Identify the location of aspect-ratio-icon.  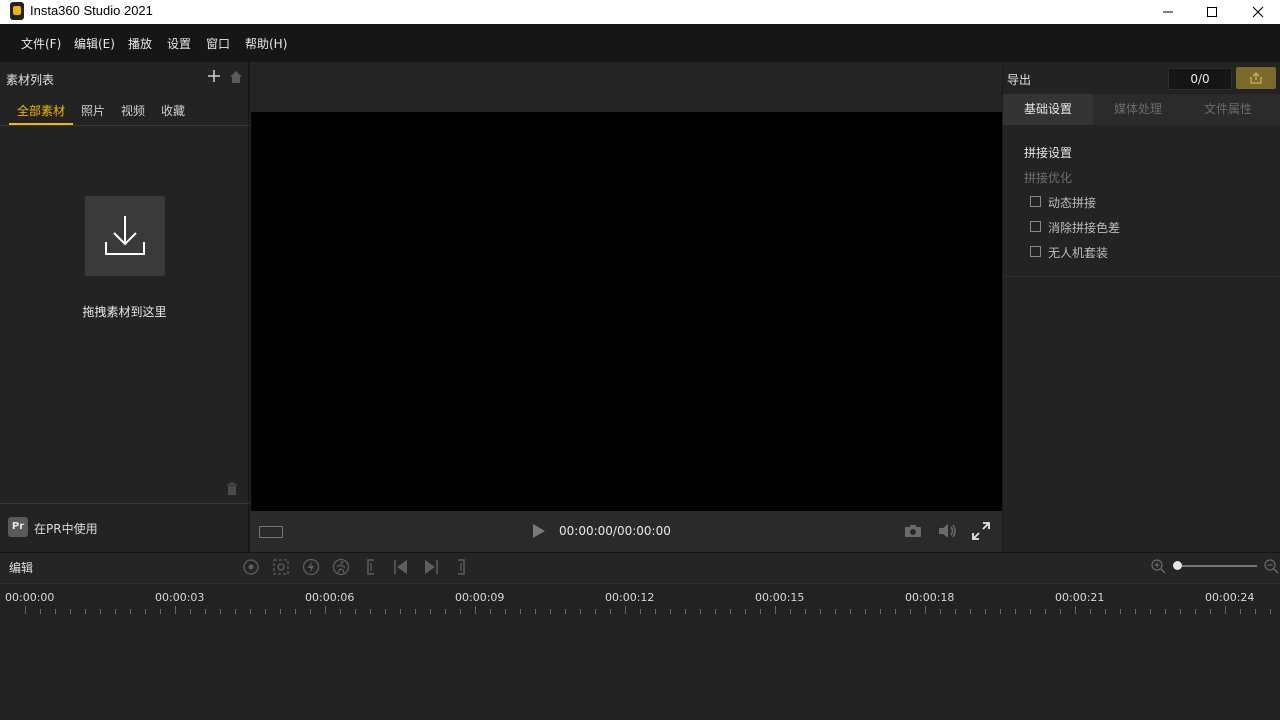
(271, 532).